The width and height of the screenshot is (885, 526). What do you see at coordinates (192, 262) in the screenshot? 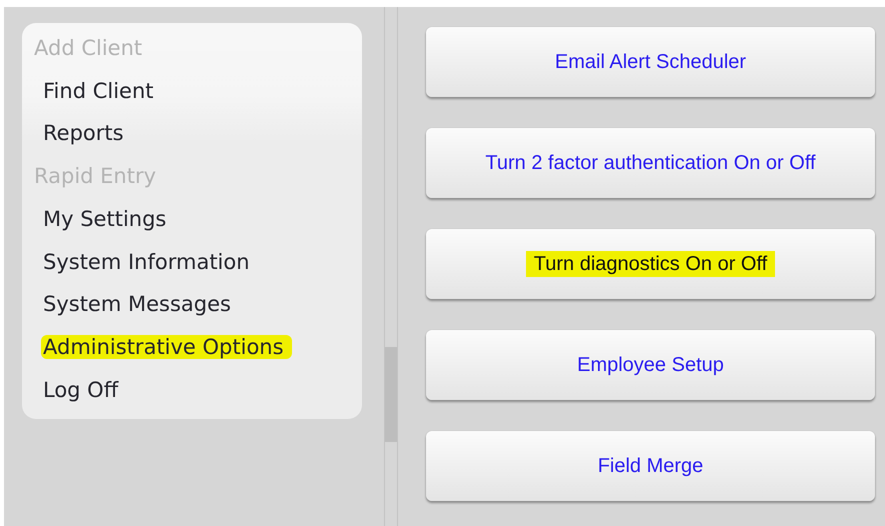
I see `menu-item: System Information` at bounding box center [192, 262].